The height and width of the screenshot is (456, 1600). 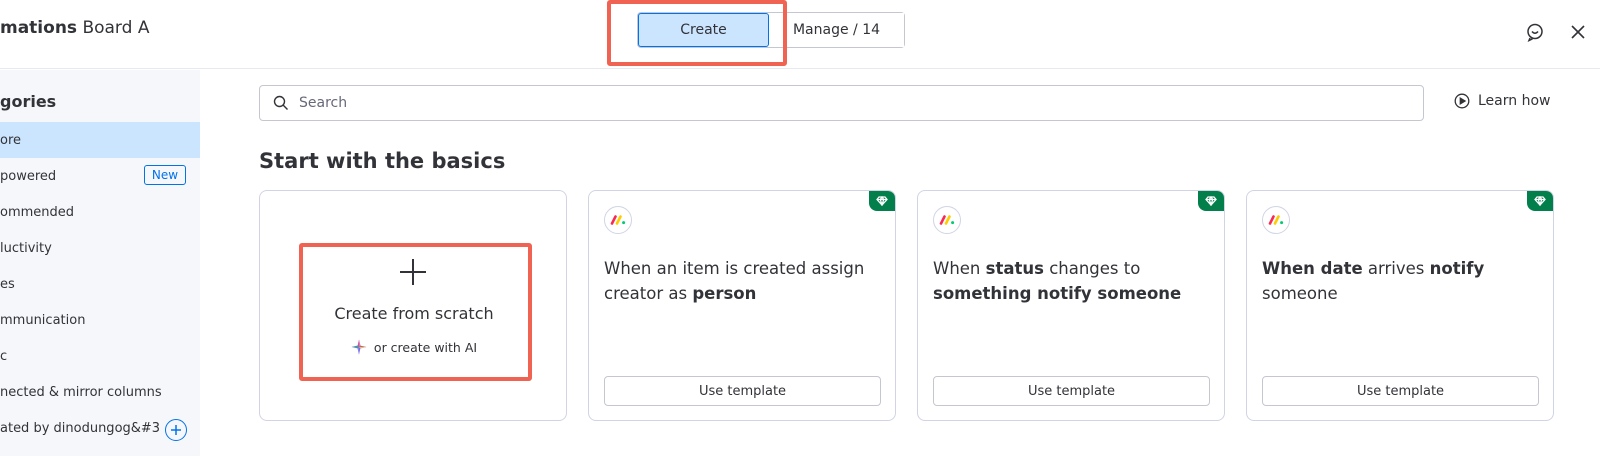 What do you see at coordinates (359, 347) in the screenshot?
I see `ai-sparkle-icon` at bounding box center [359, 347].